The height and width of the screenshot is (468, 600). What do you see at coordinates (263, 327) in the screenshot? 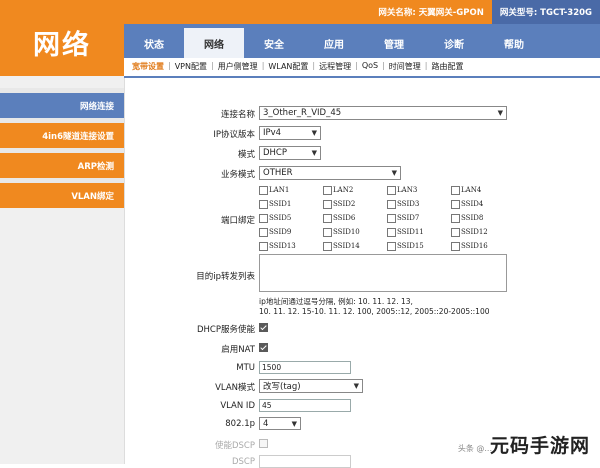
I see `dhcp-checkbox` at bounding box center [263, 327].